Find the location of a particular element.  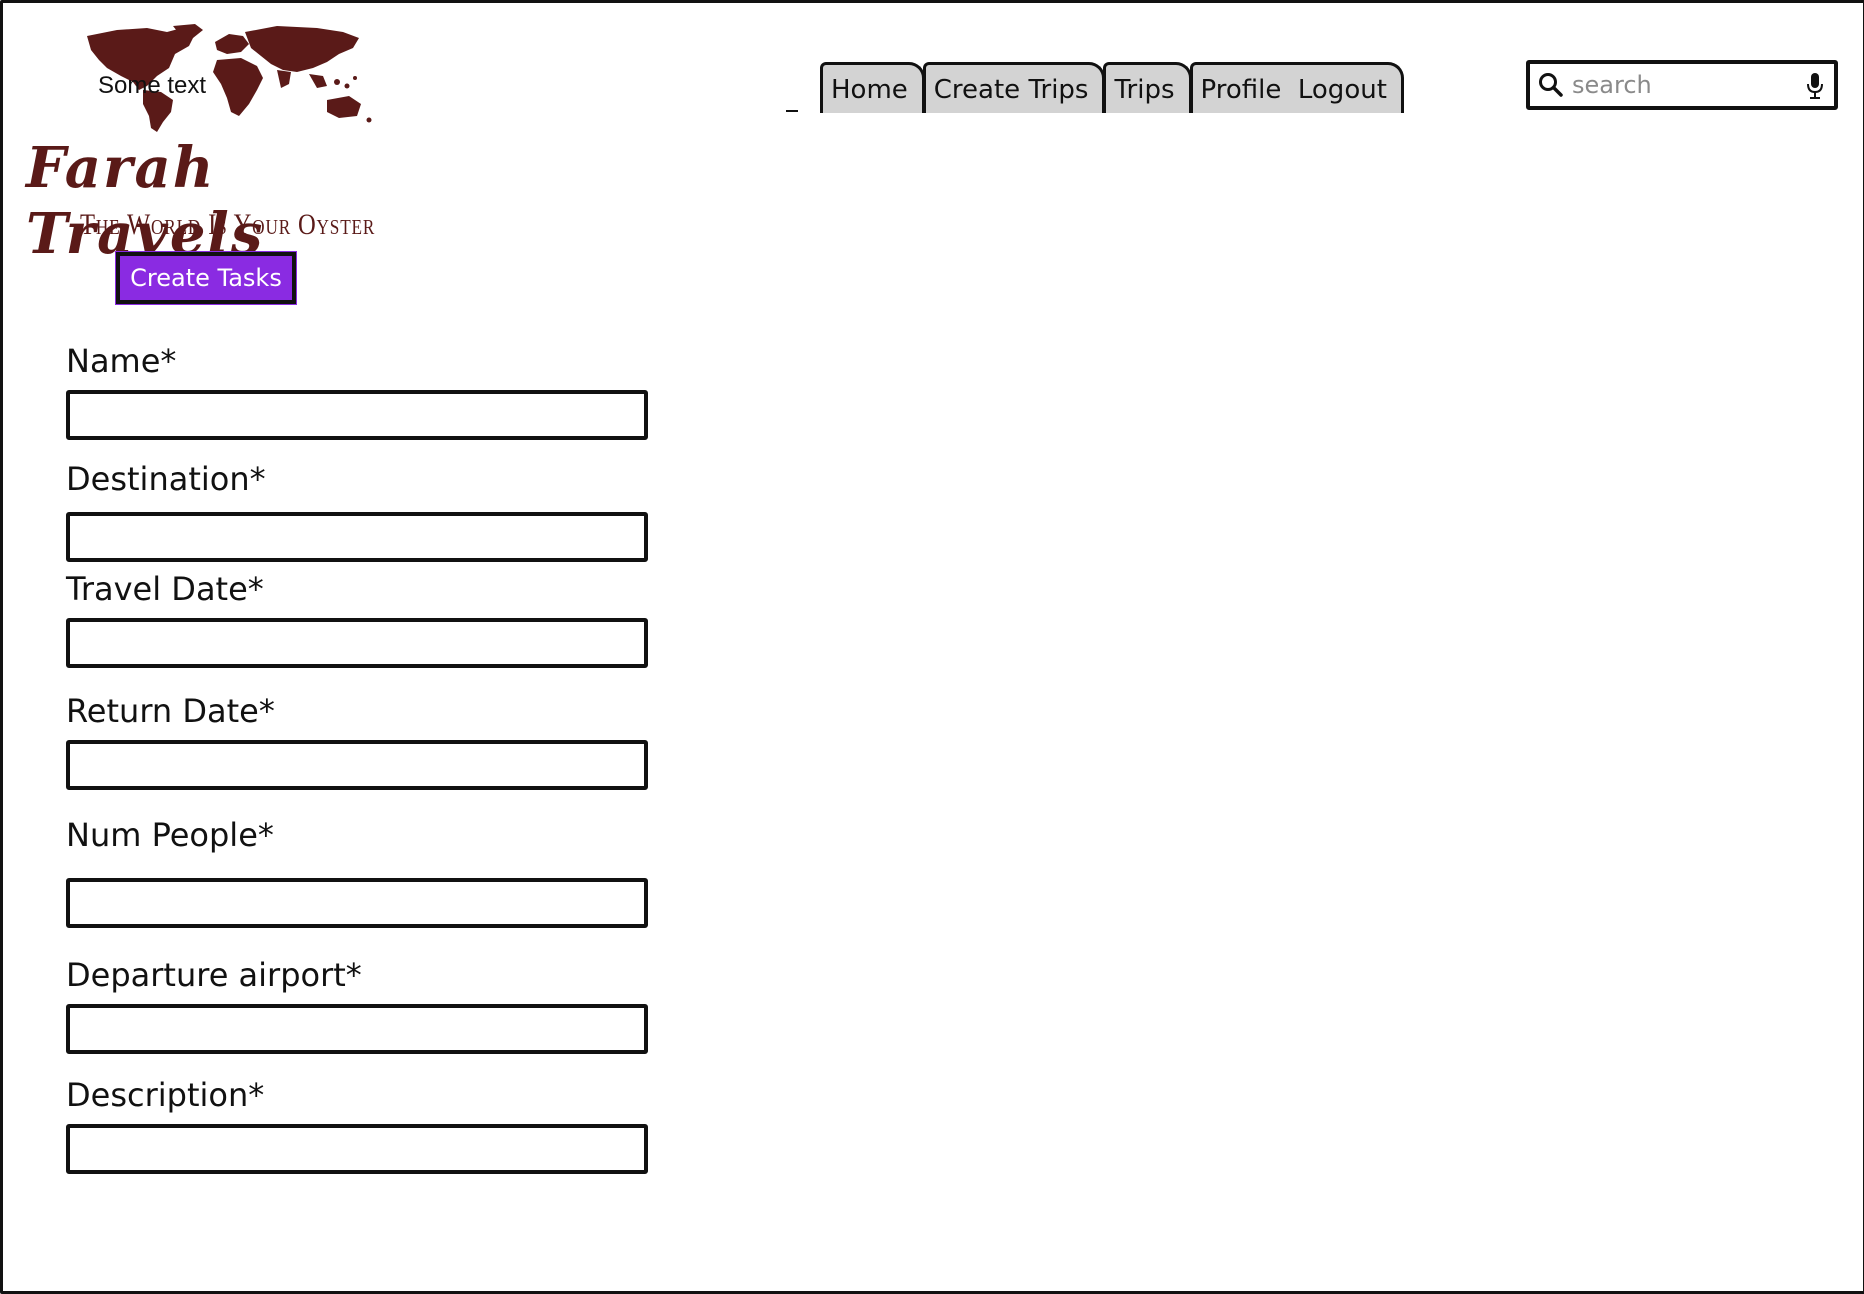

destination-field is located at coordinates (357, 537).